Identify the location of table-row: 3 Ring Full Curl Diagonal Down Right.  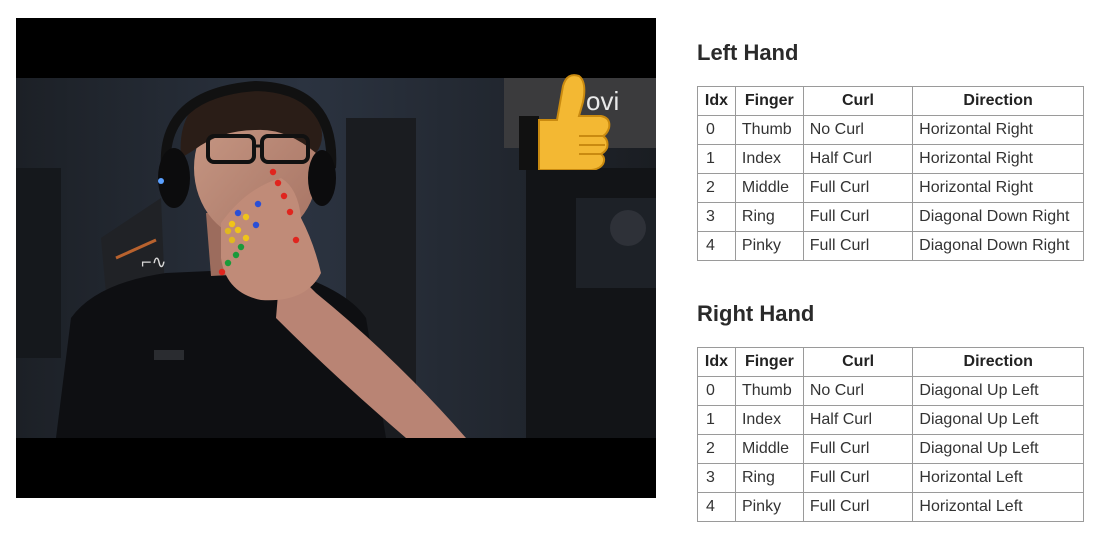
(890, 217).